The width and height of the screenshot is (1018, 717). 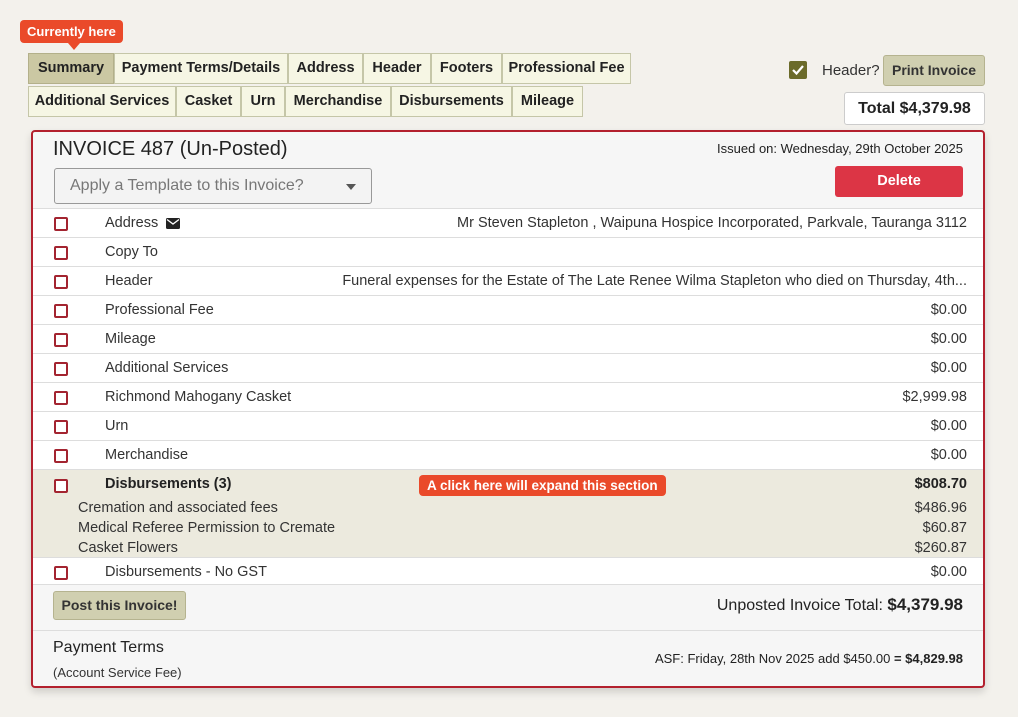 What do you see at coordinates (547, 101) in the screenshot?
I see `tab-mileage: Mileage` at bounding box center [547, 101].